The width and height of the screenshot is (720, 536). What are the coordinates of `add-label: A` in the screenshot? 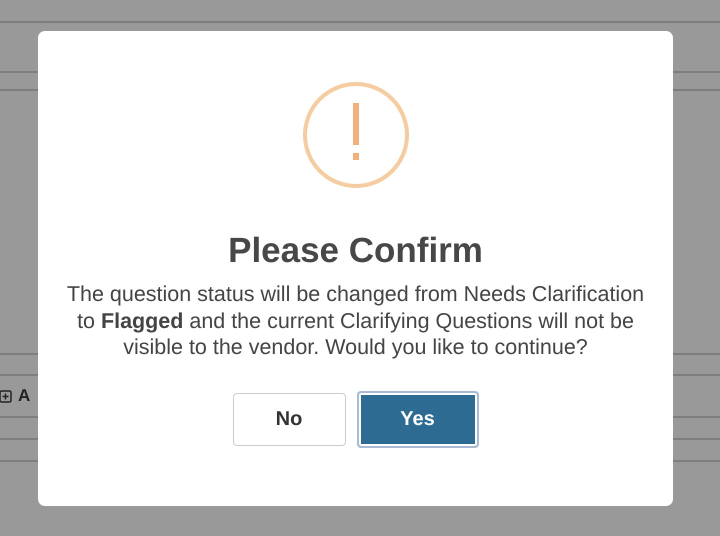 It's located at (24, 396).